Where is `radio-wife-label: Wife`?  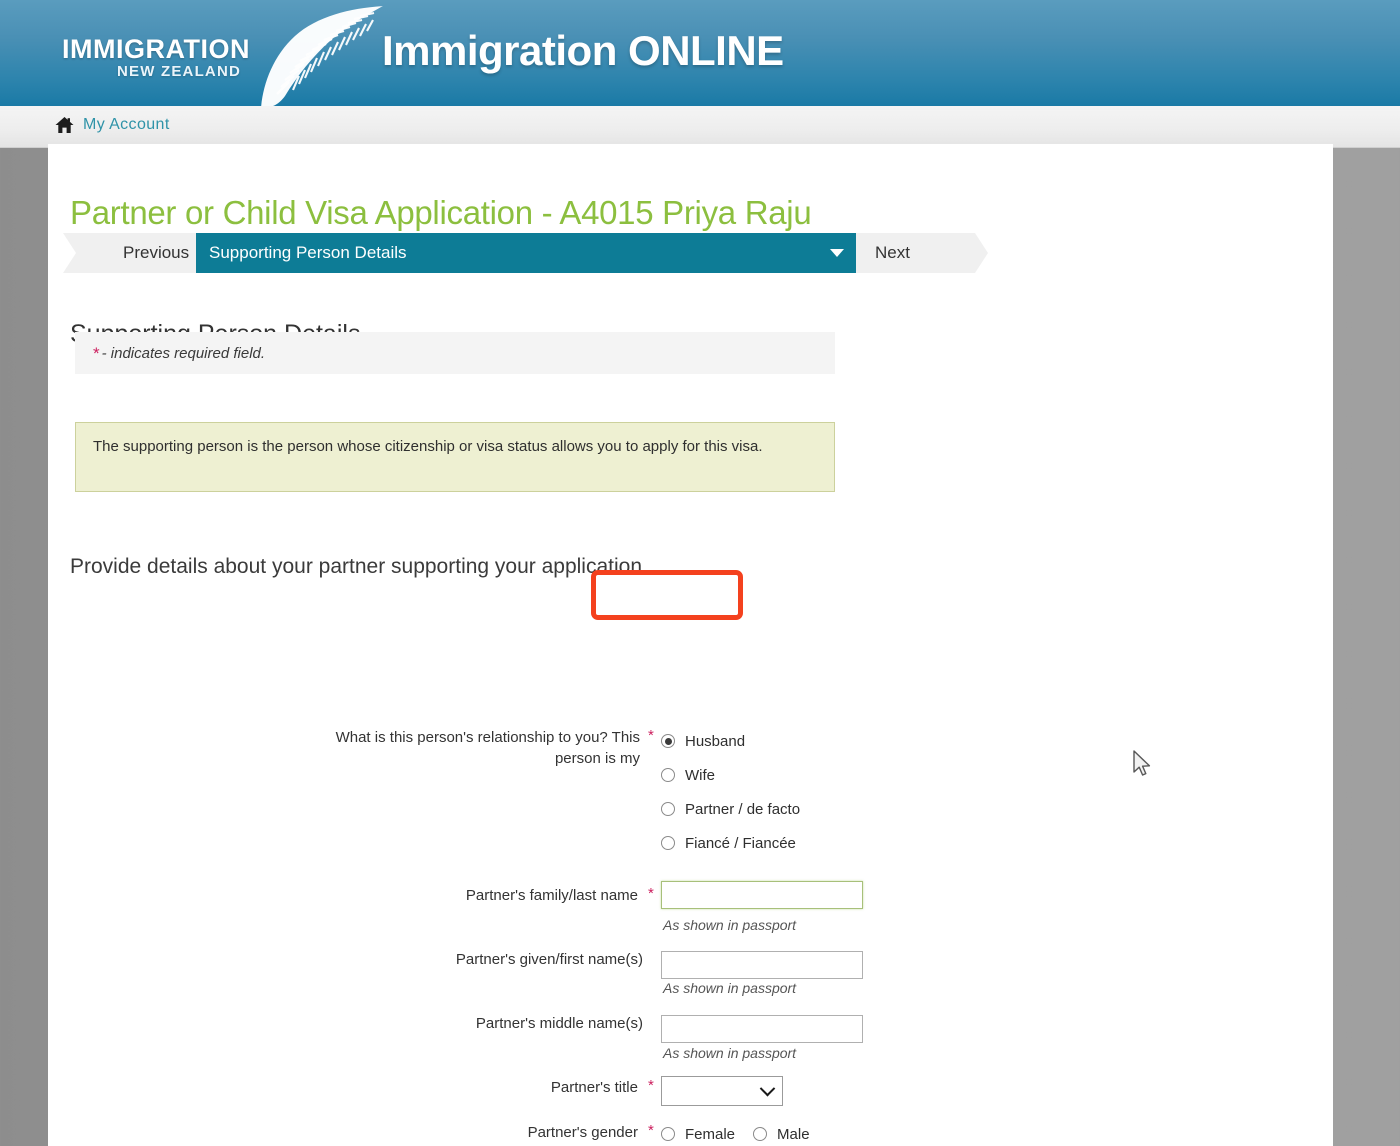 radio-wife-label: Wife is located at coordinates (700, 775).